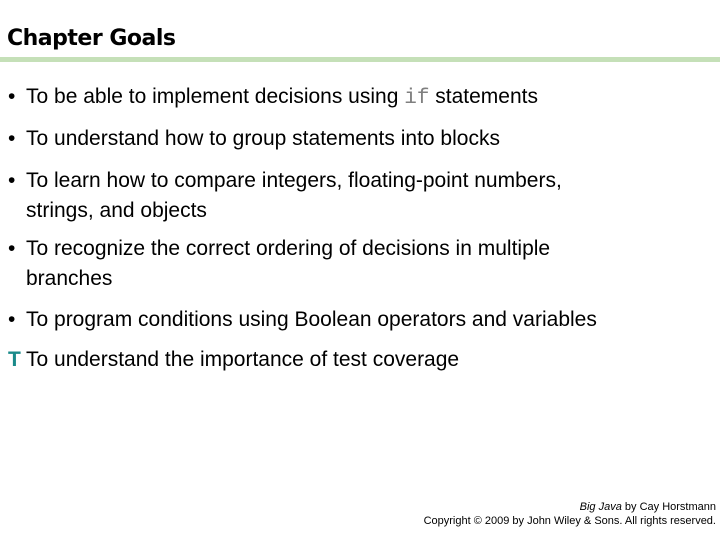 This screenshot has height=540, width=720. I want to click on item-text-line: branches, so click(69, 278).